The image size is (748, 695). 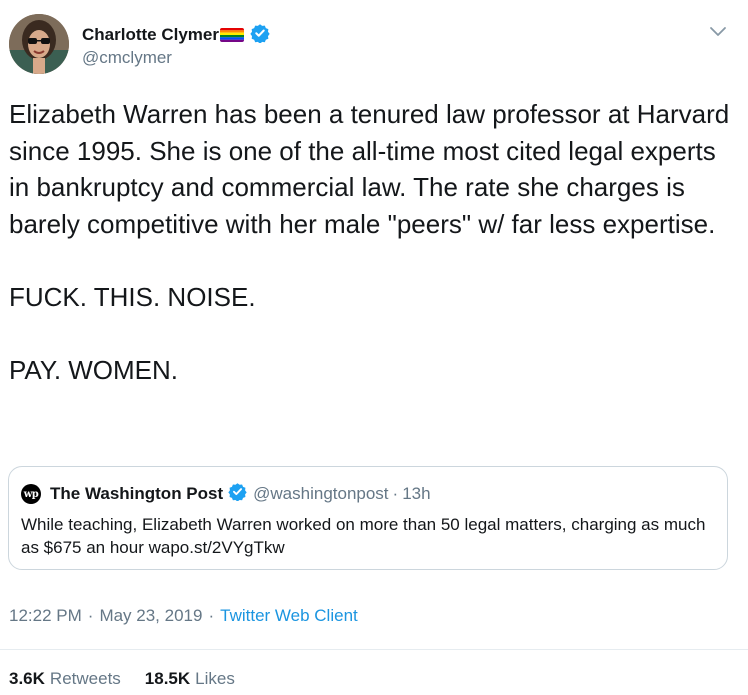 I want to click on washington-post-logo: wp, so click(x=31, y=494).